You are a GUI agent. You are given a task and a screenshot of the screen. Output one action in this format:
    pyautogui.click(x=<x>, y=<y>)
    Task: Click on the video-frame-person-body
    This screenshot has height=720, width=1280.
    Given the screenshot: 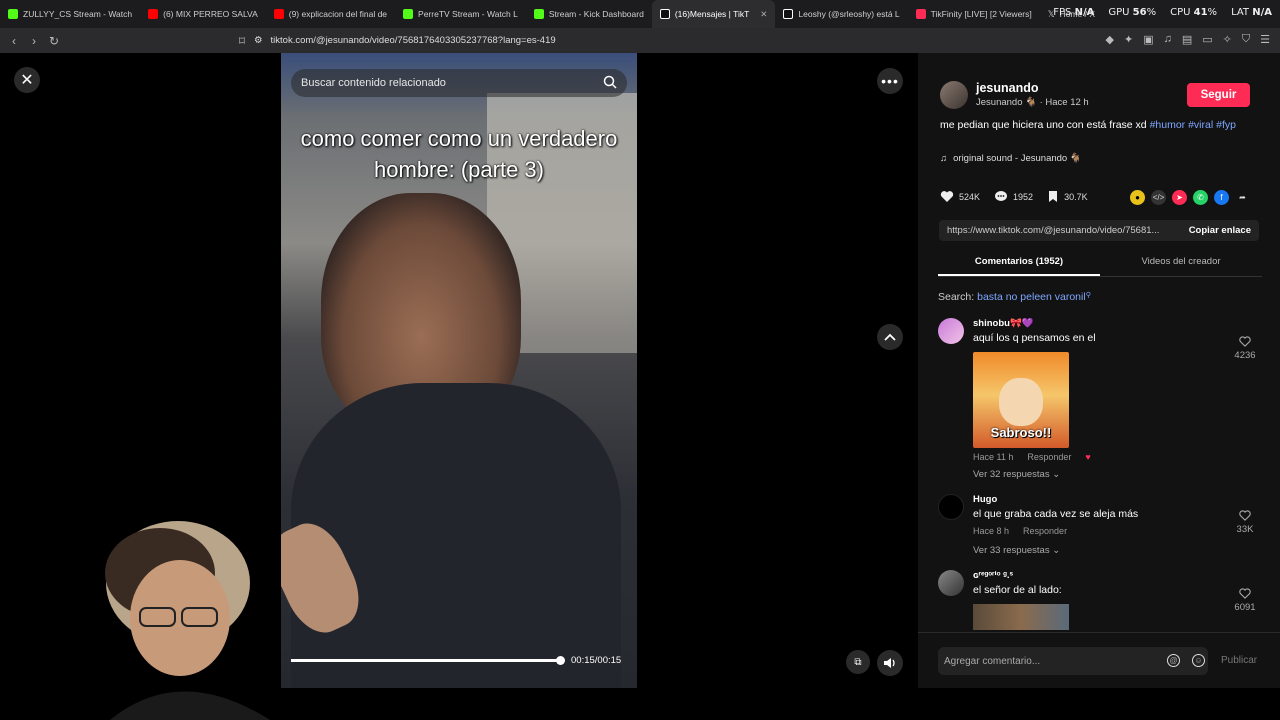 What is the action you would take?
    pyautogui.click(x=456, y=535)
    